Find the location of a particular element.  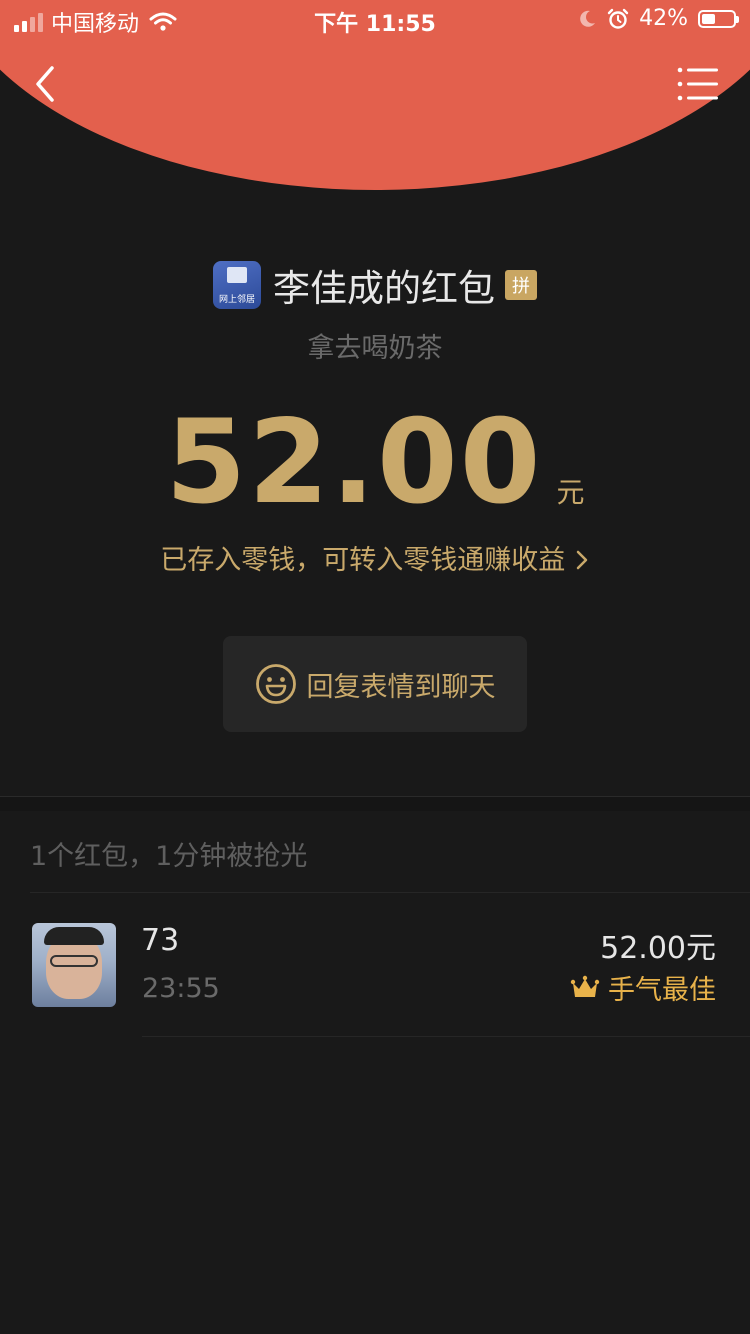

chevron-left-icon is located at coordinates (45, 84).